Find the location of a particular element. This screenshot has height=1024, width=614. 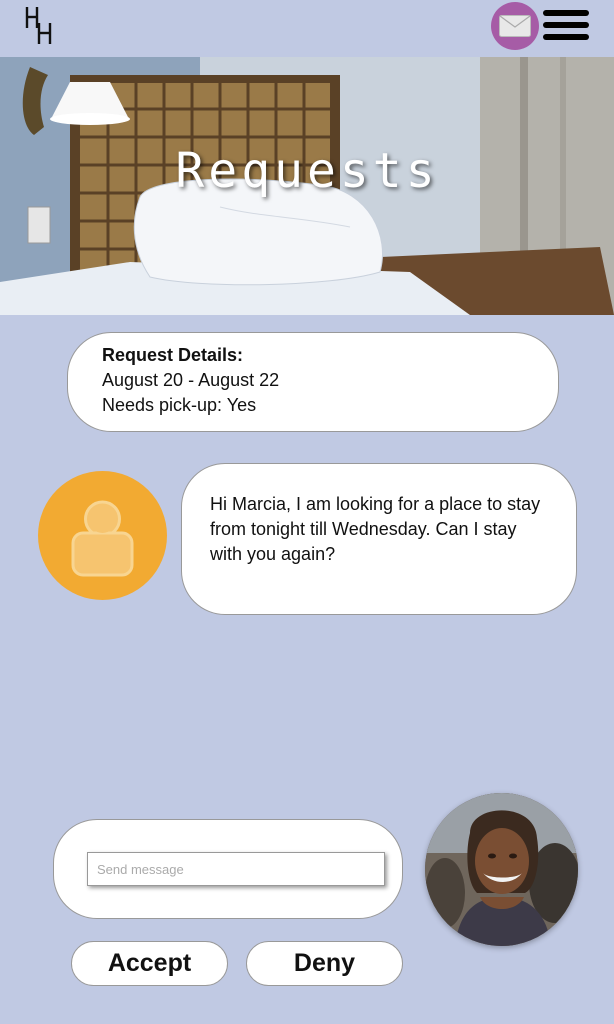

top-bar is located at coordinates (307, 29).